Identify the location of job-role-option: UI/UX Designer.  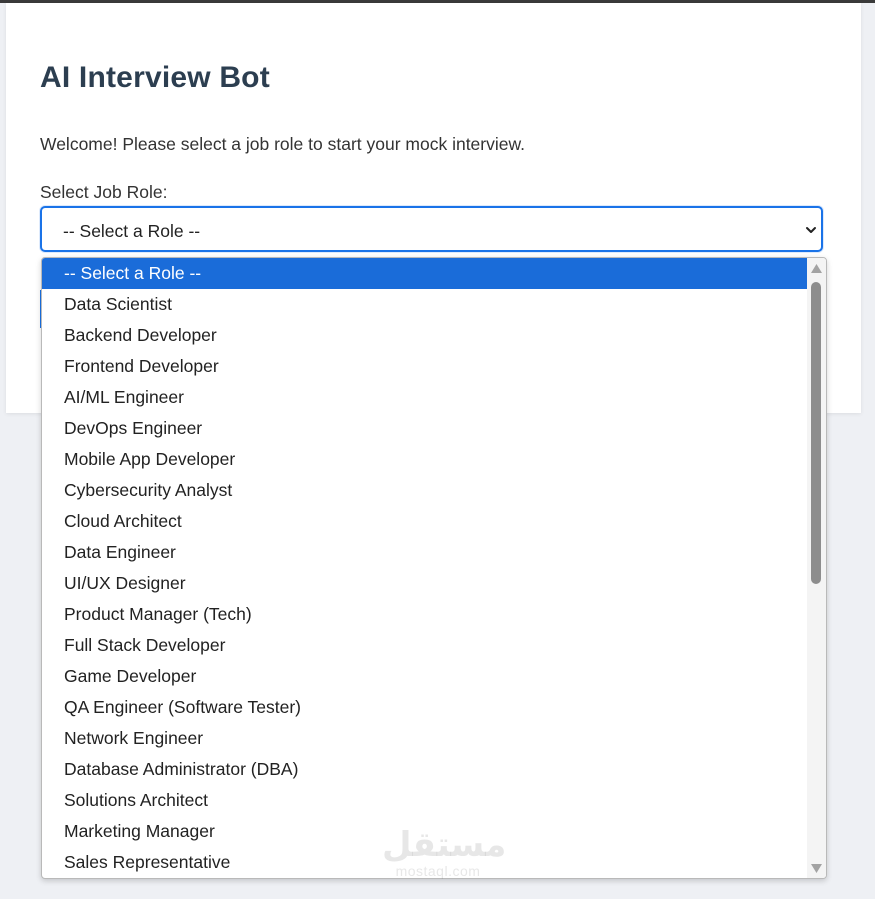
(425, 583).